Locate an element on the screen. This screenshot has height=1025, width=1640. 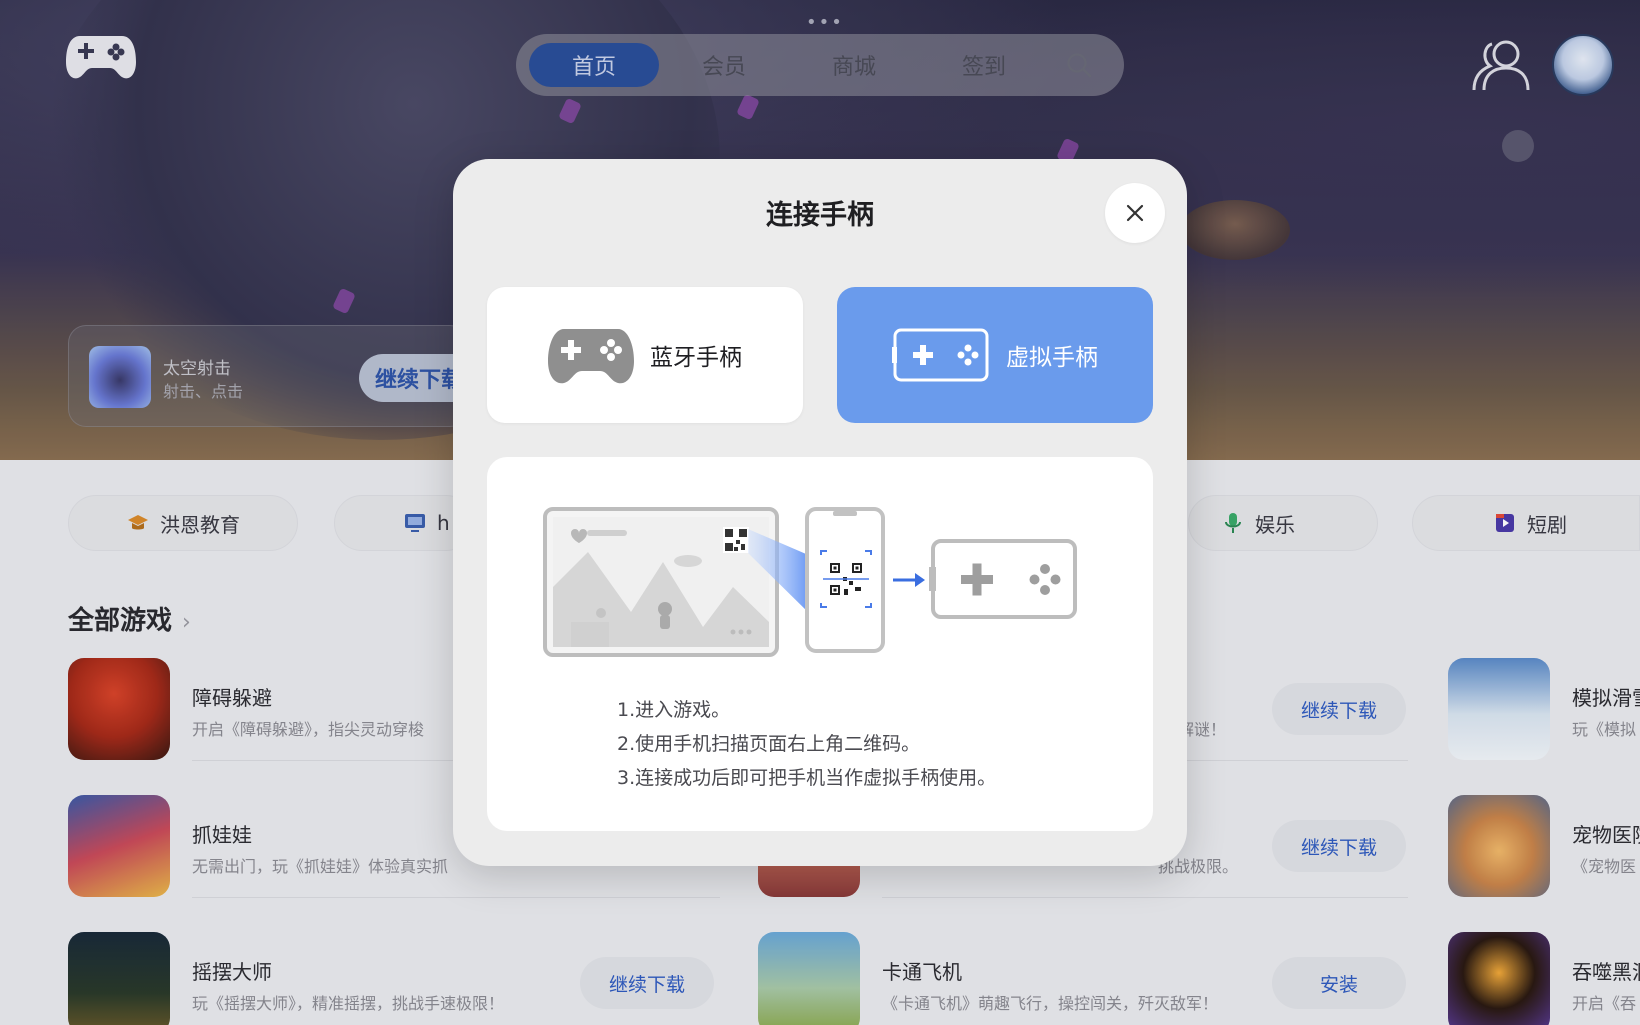
virtual-gamepad-icon is located at coordinates (940, 355).